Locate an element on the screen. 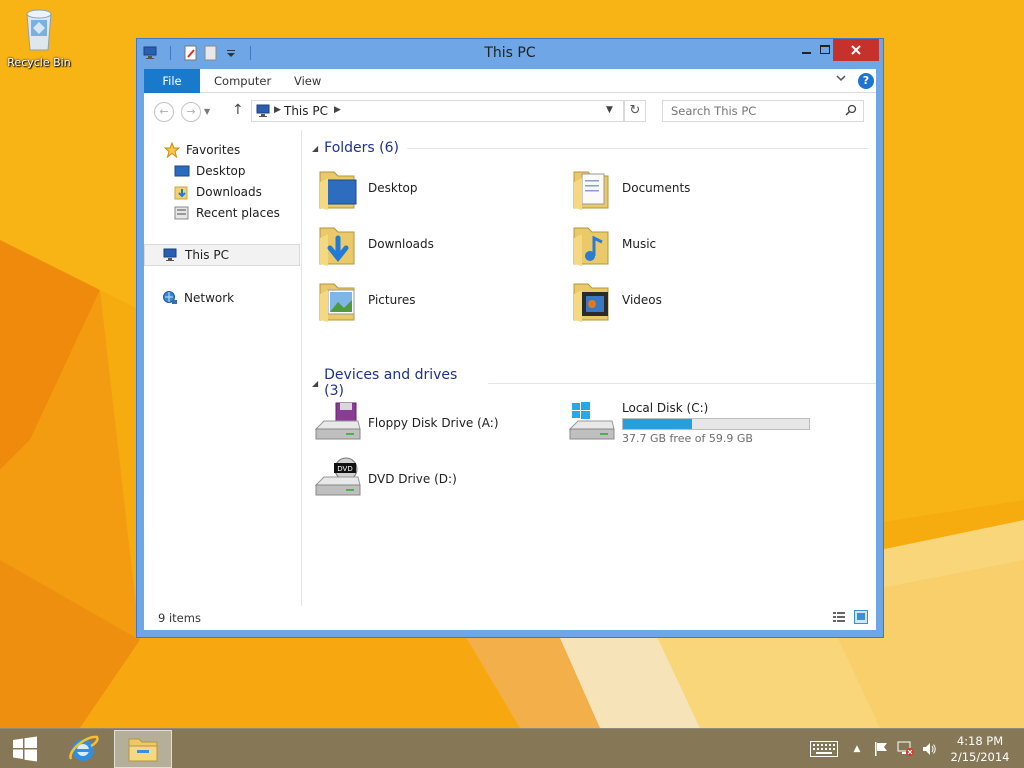  recent-places-icon is located at coordinates (182, 213).